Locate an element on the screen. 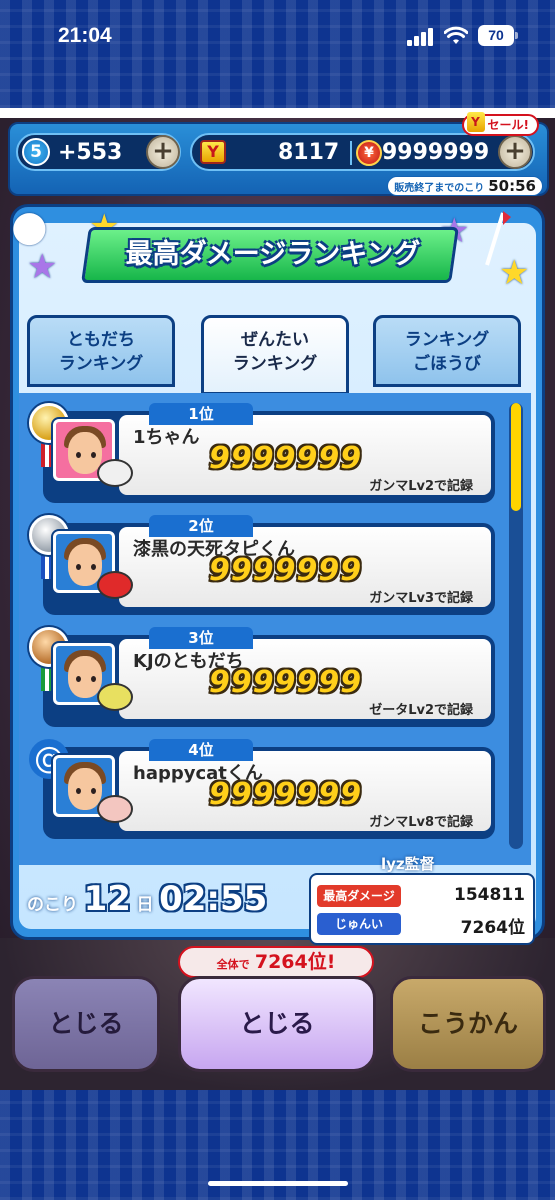 This screenshot has height=1200, width=555. my-record-box: lyz監督 最高ダメージ 154811 じゅんい 7264位 is located at coordinates (422, 900).